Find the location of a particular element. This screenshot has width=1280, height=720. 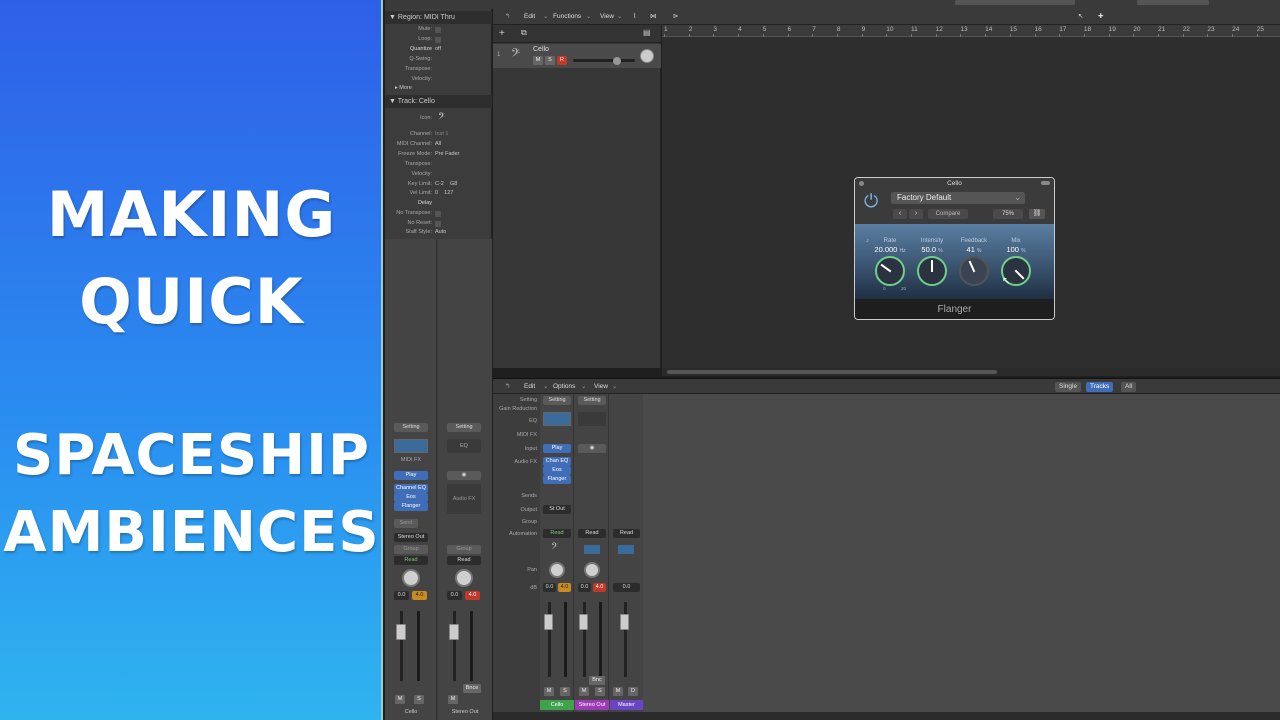

dim-button: D is located at coordinates (633, 691).